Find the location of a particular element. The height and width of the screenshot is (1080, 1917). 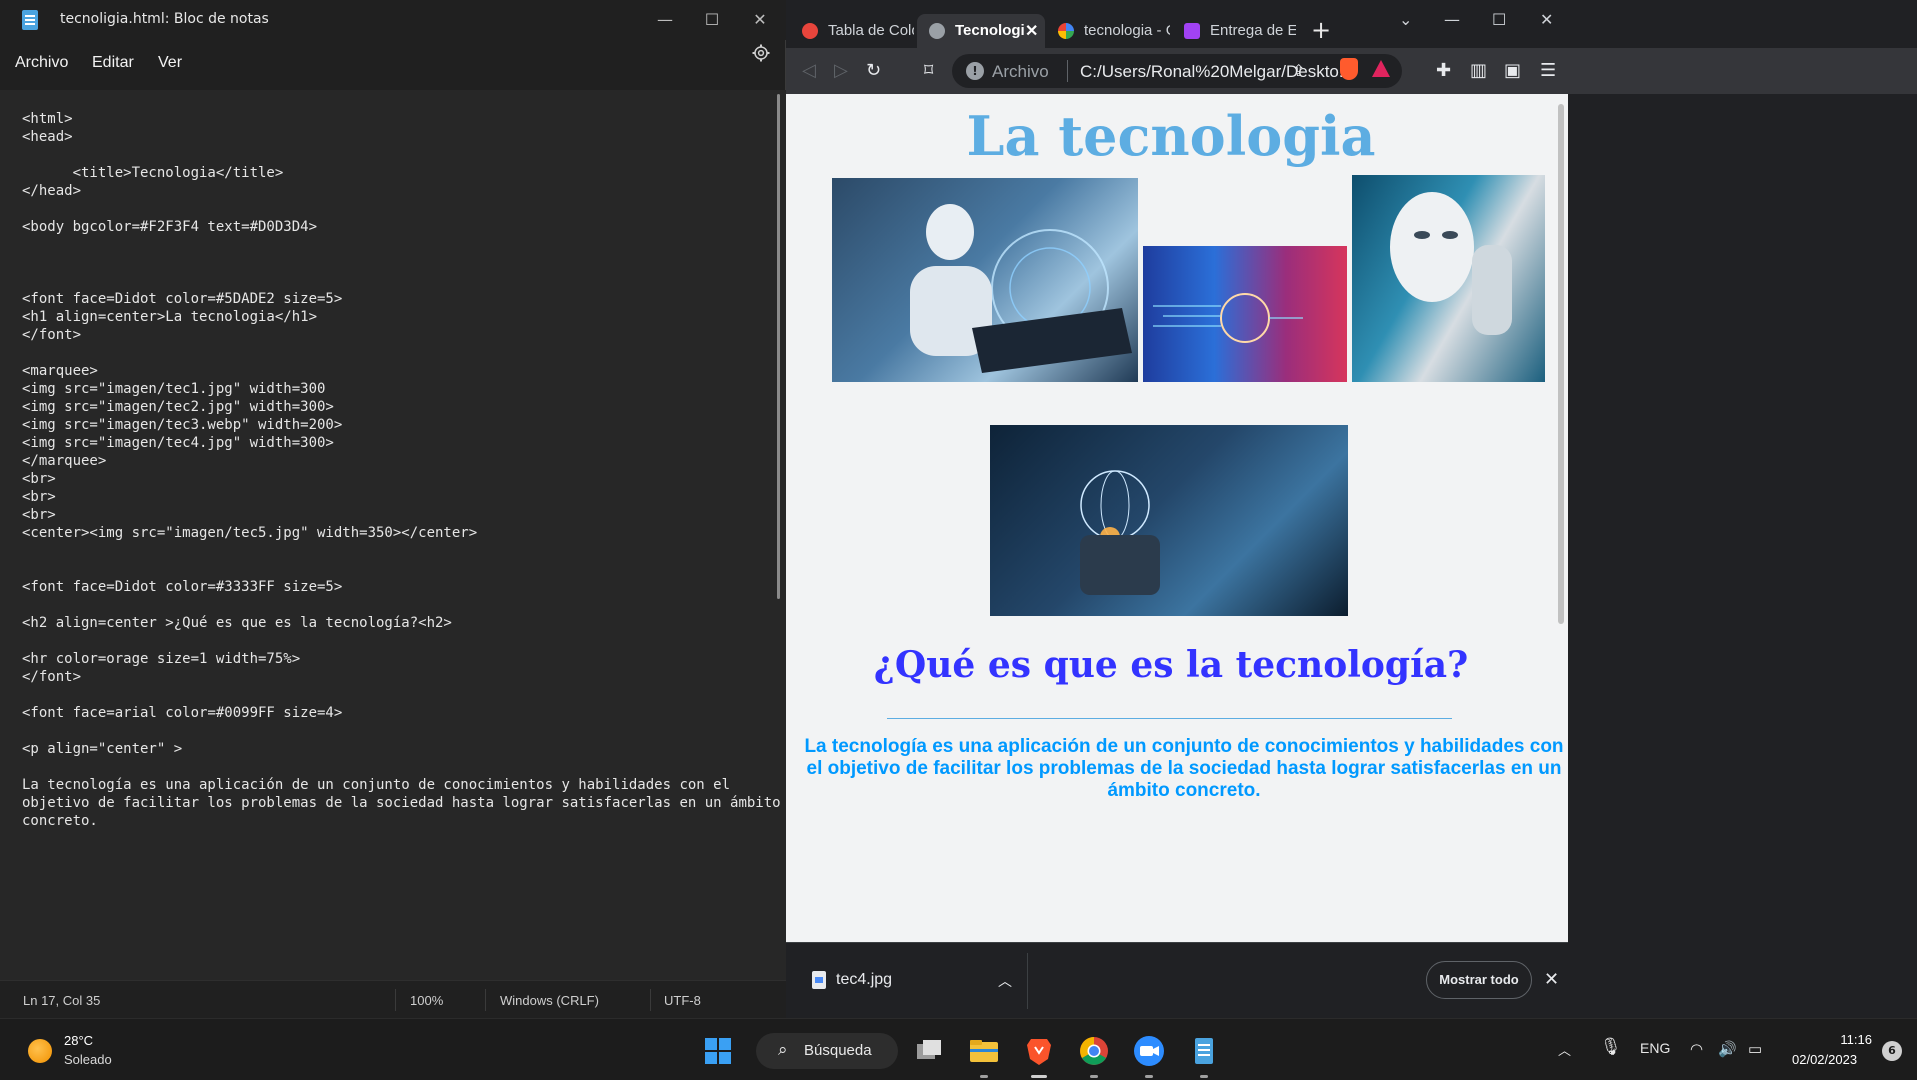

brave-browser-icon is located at coordinates (1039, 1051).